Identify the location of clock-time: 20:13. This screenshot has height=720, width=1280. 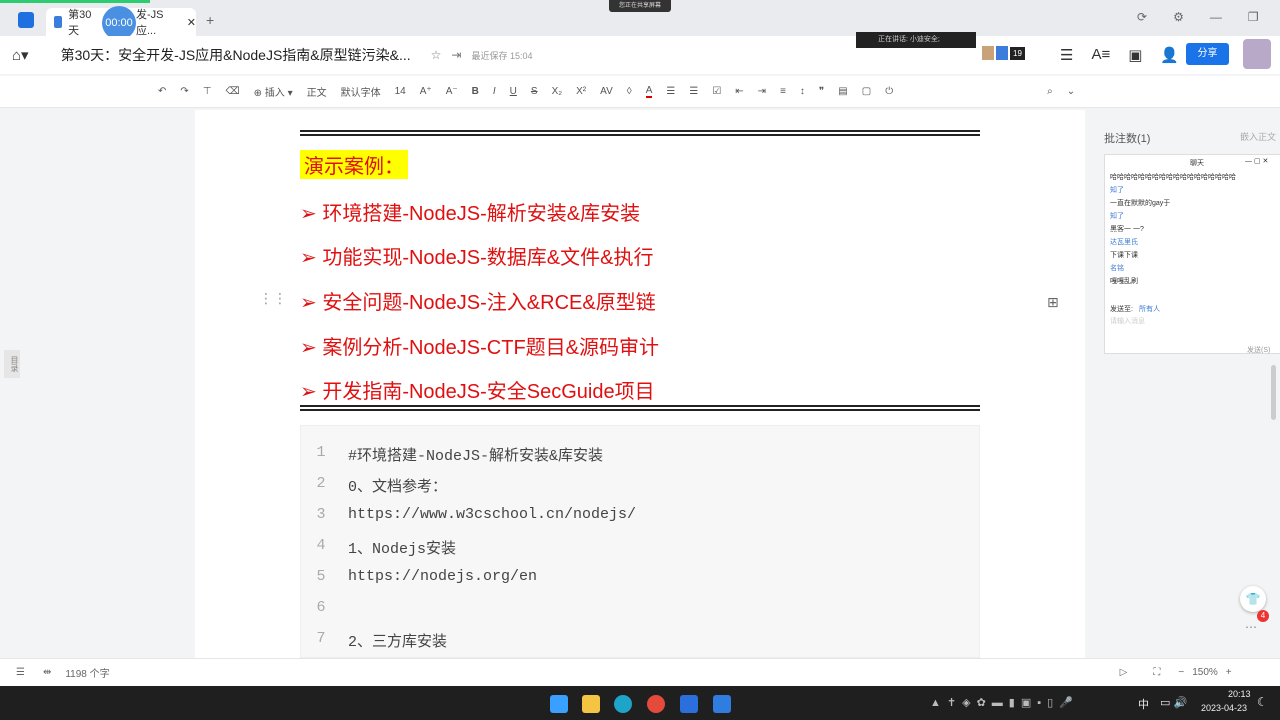
(1239, 694).